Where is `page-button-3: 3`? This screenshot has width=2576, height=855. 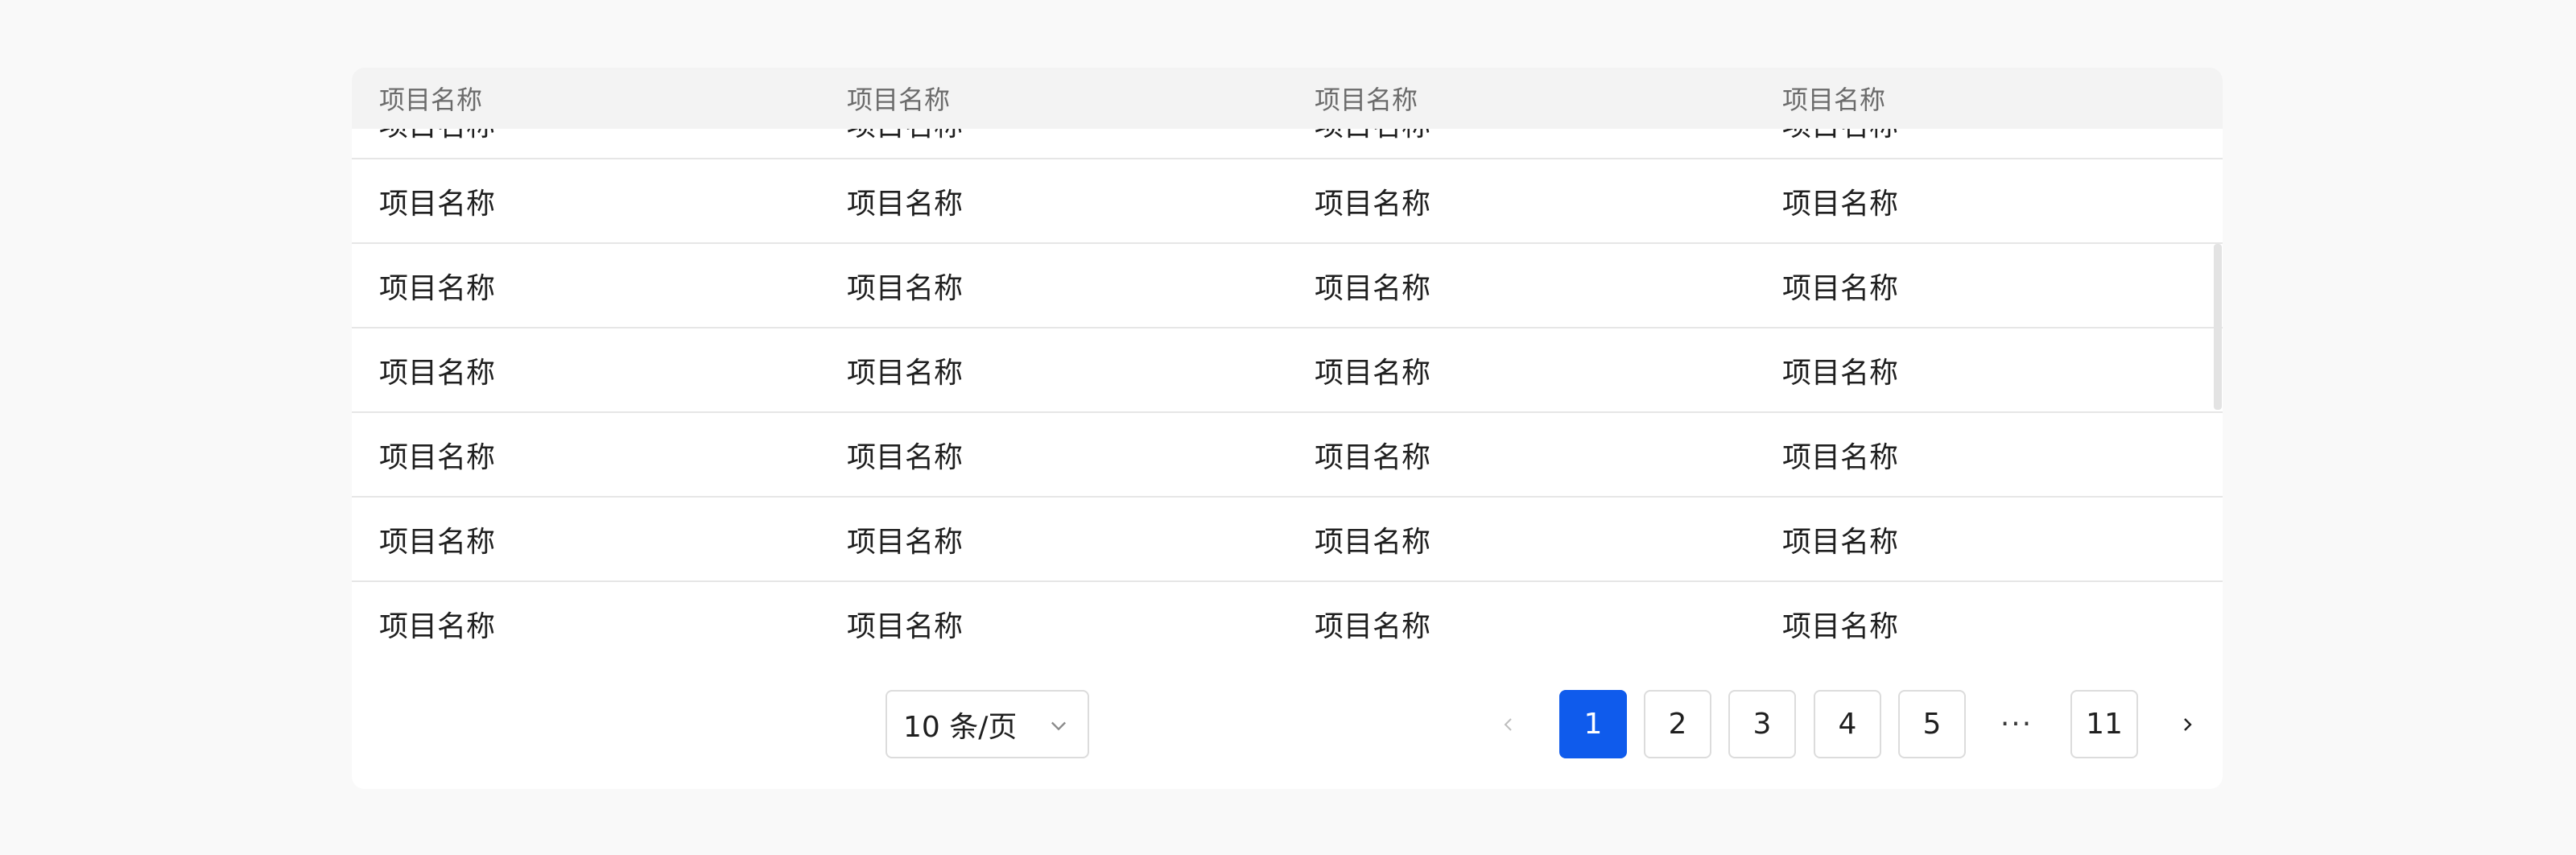 page-button-3: 3 is located at coordinates (1762, 724).